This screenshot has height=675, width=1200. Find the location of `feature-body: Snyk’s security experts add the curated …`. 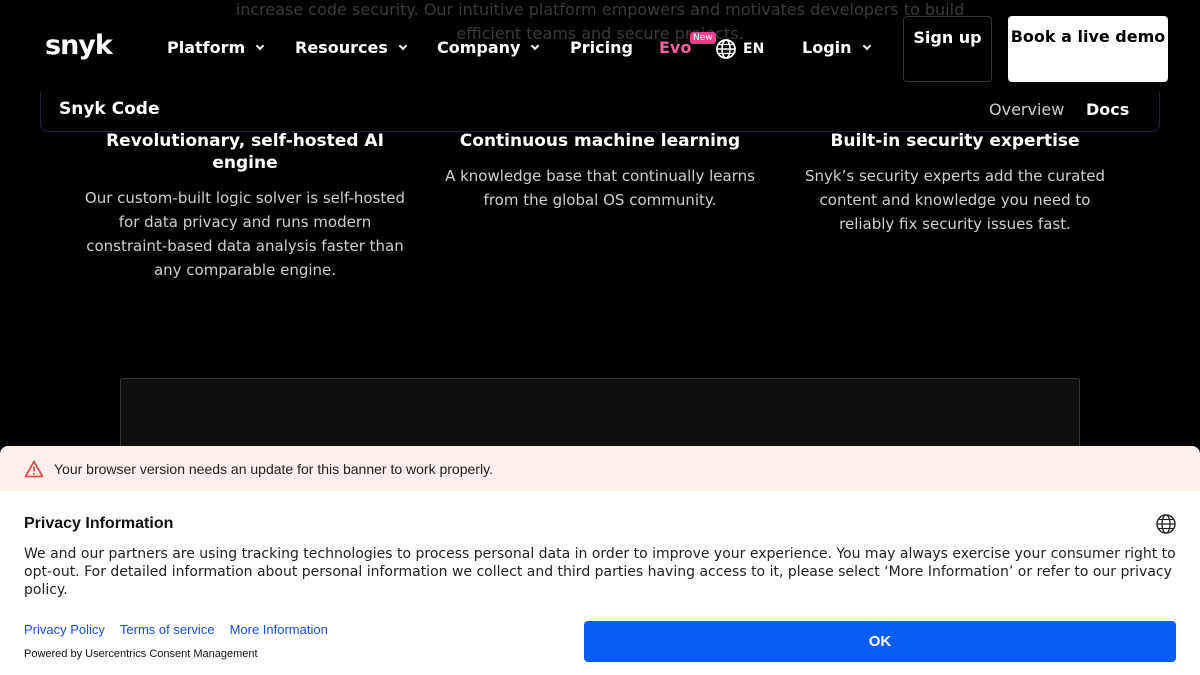

feature-body: Snyk’s security experts add the curated … is located at coordinates (955, 200).